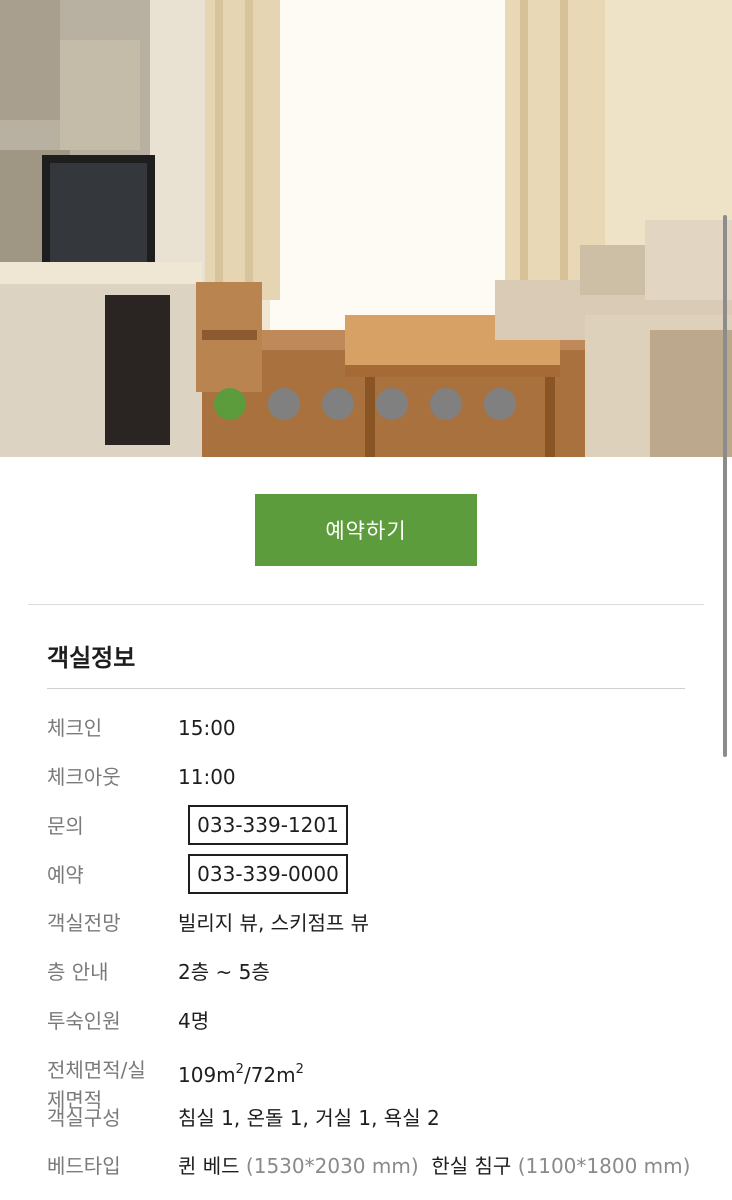 The image size is (732, 1200). I want to click on inquiry-label: 문의, so click(65, 826).